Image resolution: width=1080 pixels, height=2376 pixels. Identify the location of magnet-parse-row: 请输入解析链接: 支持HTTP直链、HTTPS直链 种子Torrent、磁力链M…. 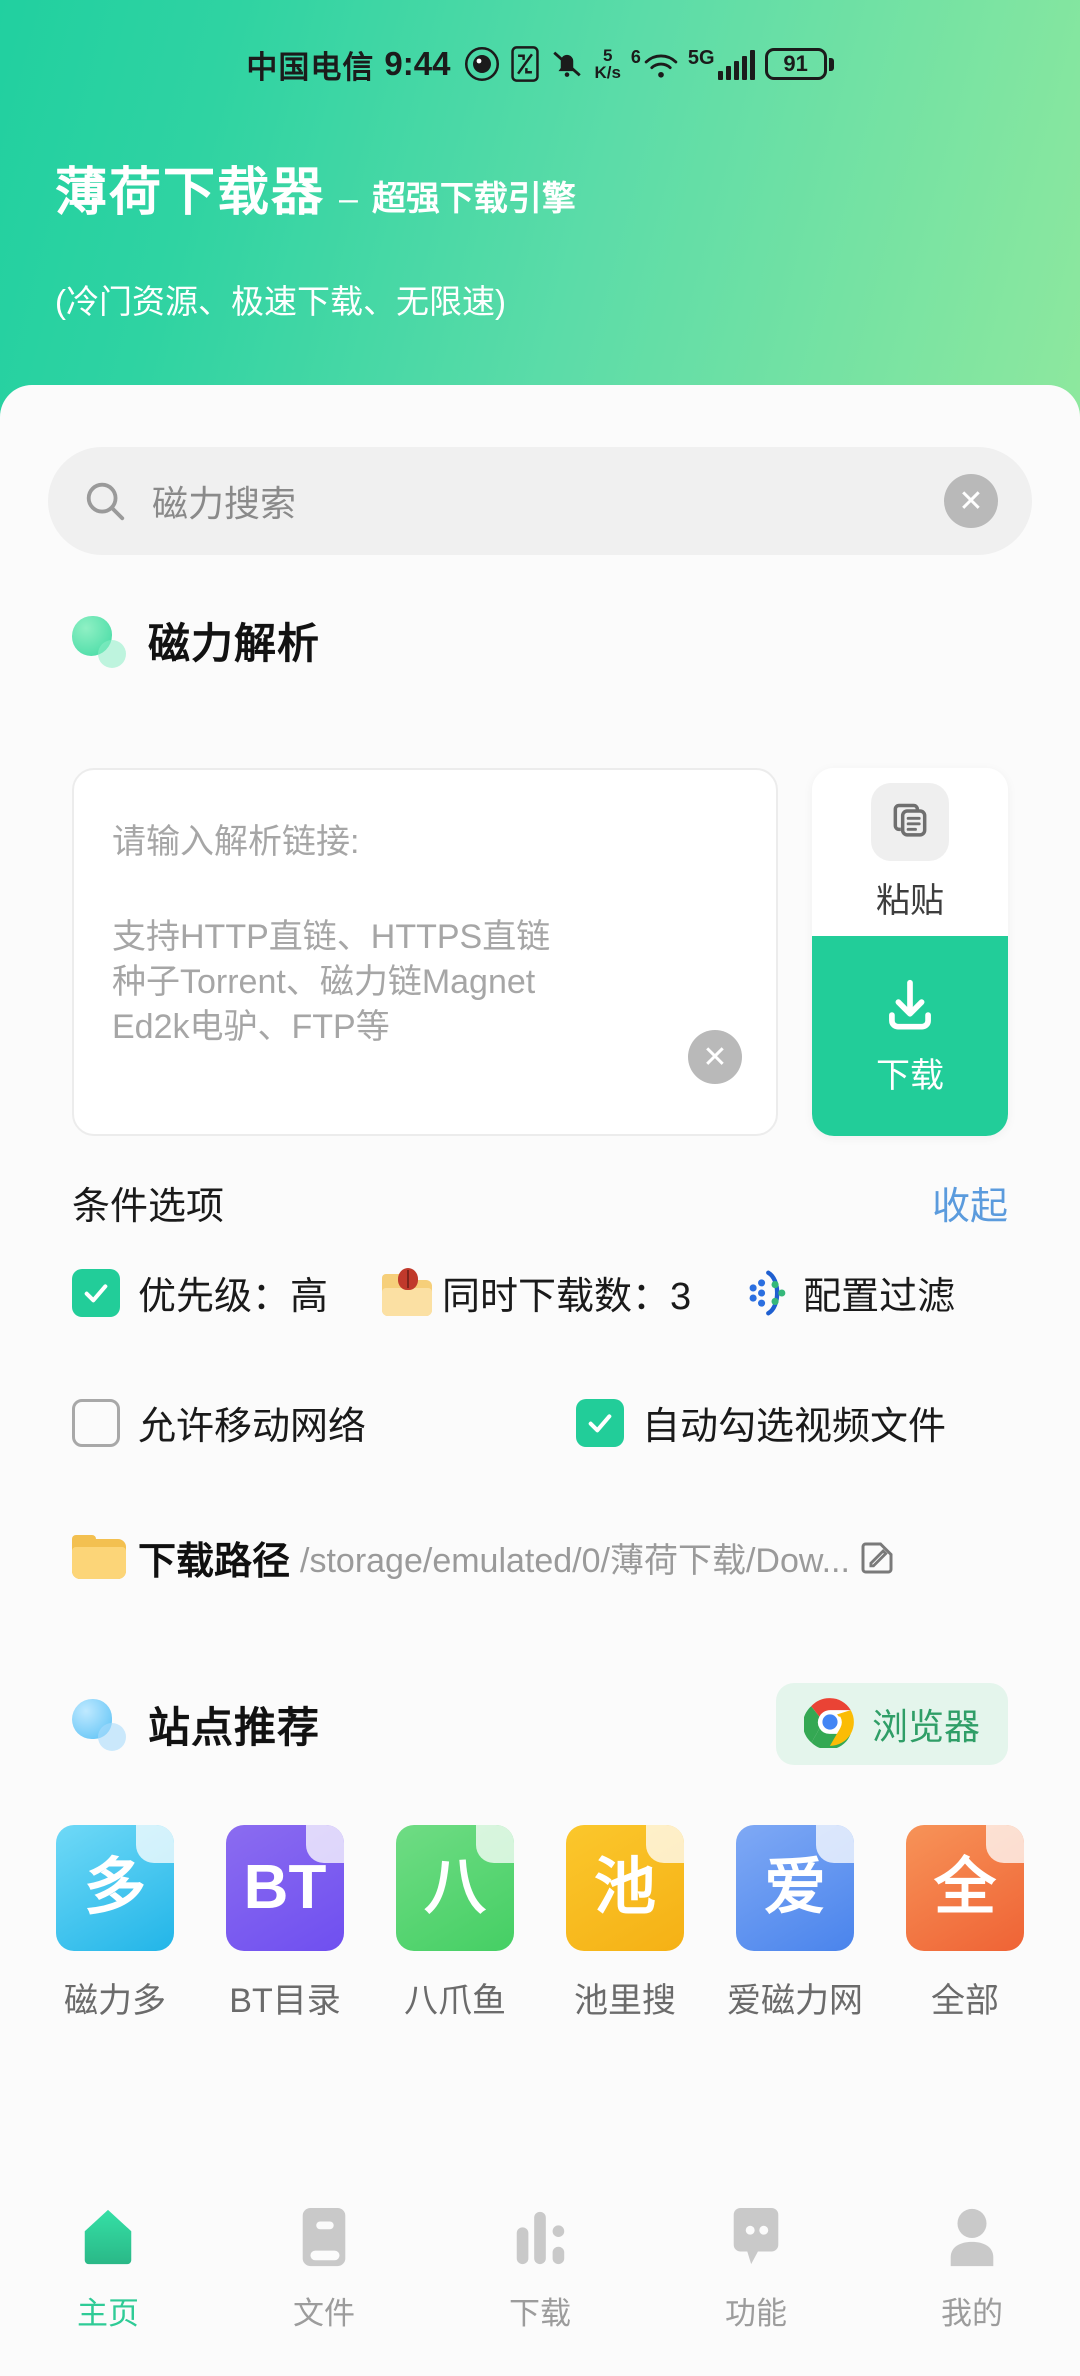
(540, 952).